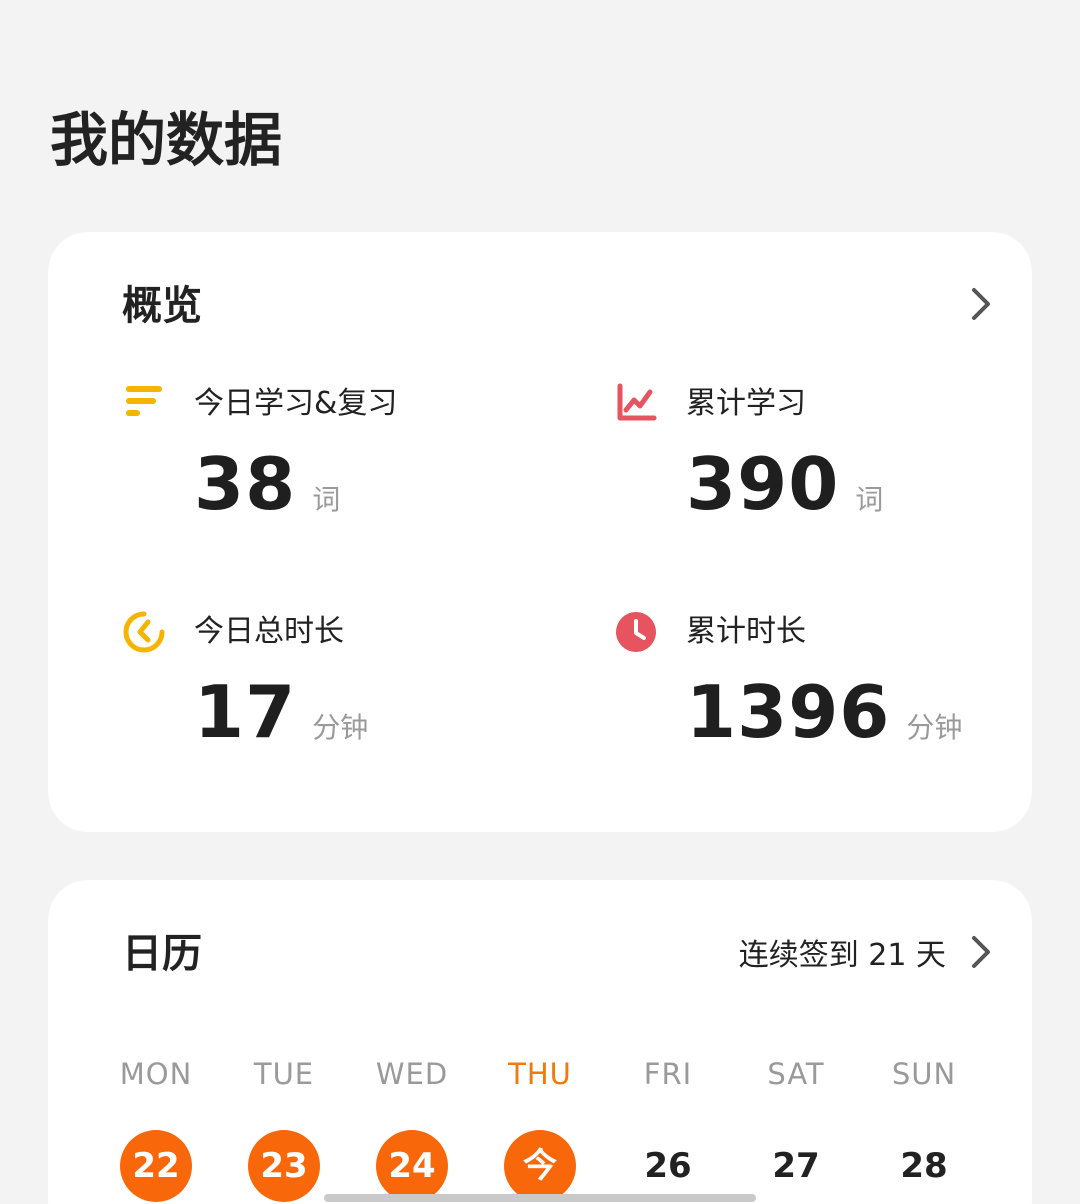 The width and height of the screenshot is (1080, 1204). Describe the element at coordinates (842, 956) in the screenshot. I see `streak-text: 连续签到 21 天` at that location.